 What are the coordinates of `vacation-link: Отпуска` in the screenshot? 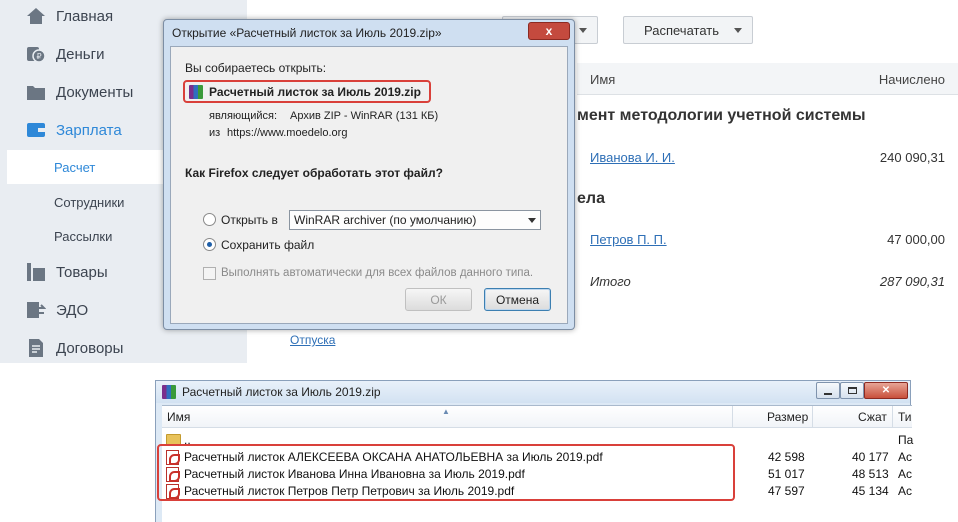 It's located at (312, 340).